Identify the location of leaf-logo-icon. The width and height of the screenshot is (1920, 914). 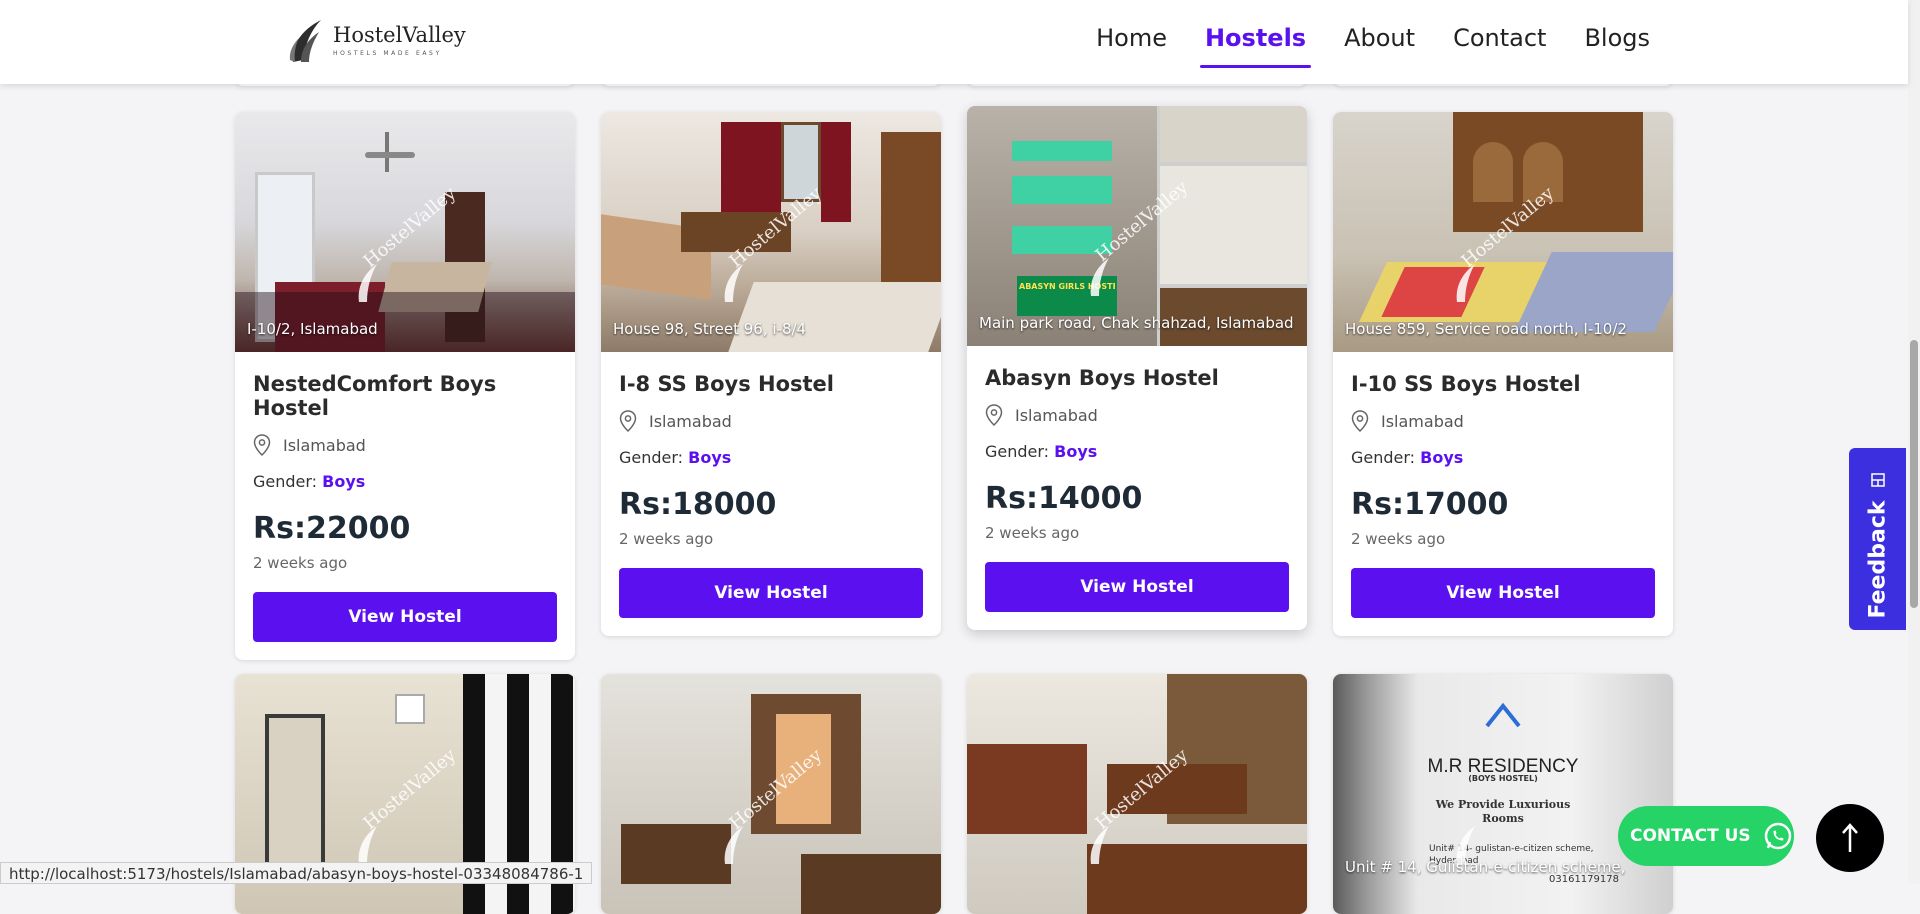
(305, 41).